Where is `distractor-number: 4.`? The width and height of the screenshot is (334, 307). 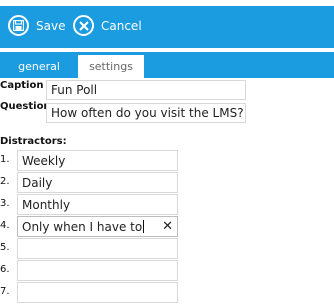
distractor-number: 4. is located at coordinates (5, 225).